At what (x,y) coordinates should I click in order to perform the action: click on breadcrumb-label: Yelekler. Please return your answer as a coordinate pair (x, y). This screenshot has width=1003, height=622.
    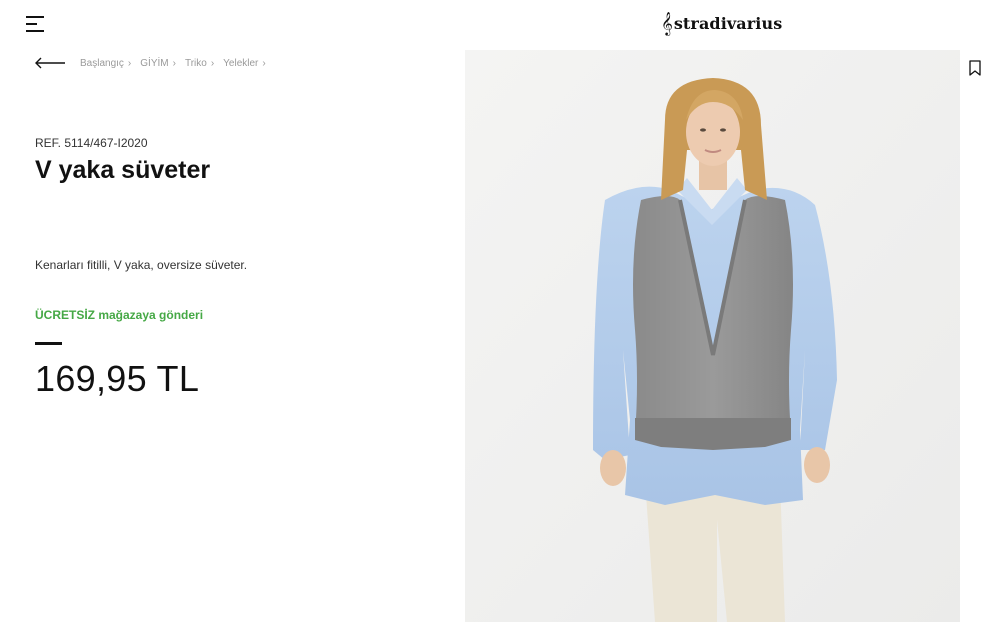
    Looking at the image, I should click on (241, 63).